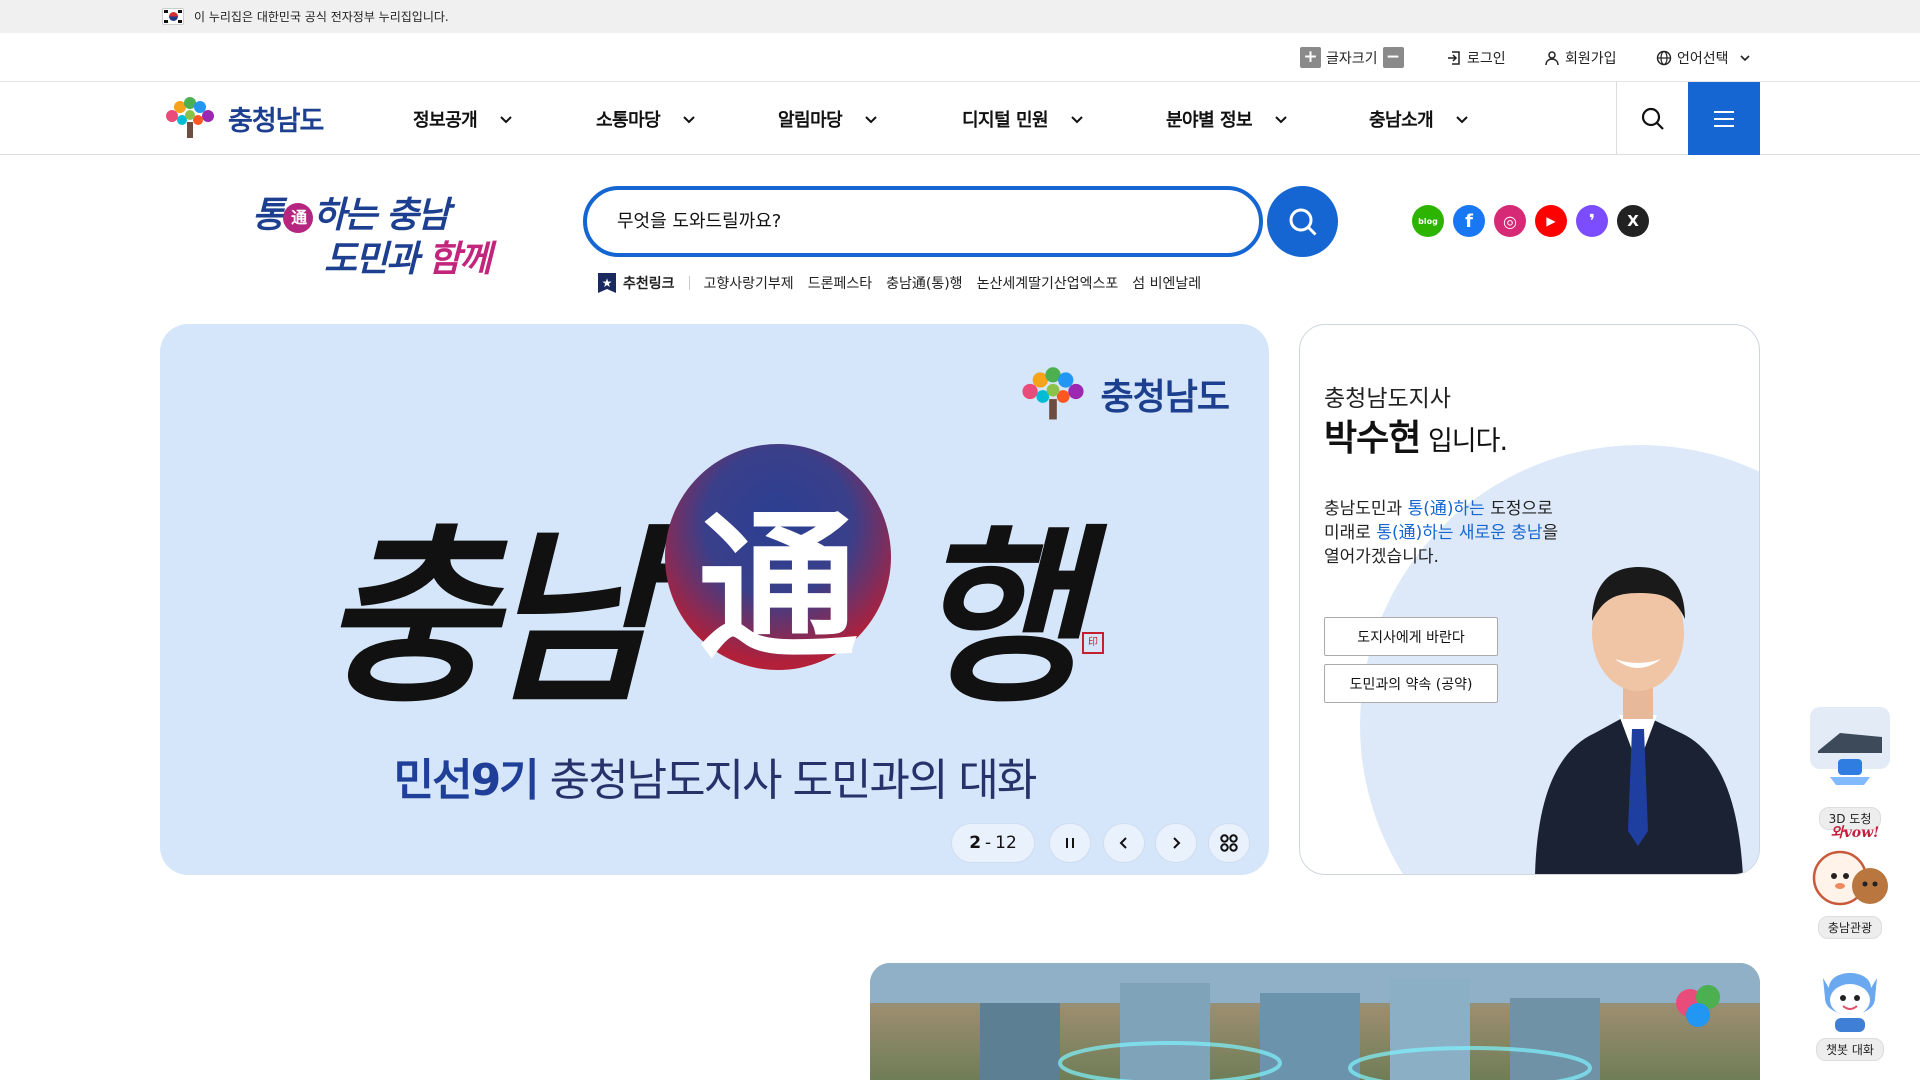  I want to click on message-text: 열어가겠습니다., so click(1381, 557).